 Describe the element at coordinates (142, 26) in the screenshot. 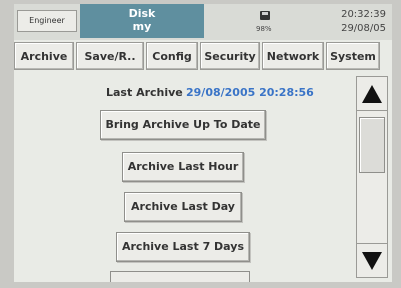

I see `disk-subtitle: my` at that location.